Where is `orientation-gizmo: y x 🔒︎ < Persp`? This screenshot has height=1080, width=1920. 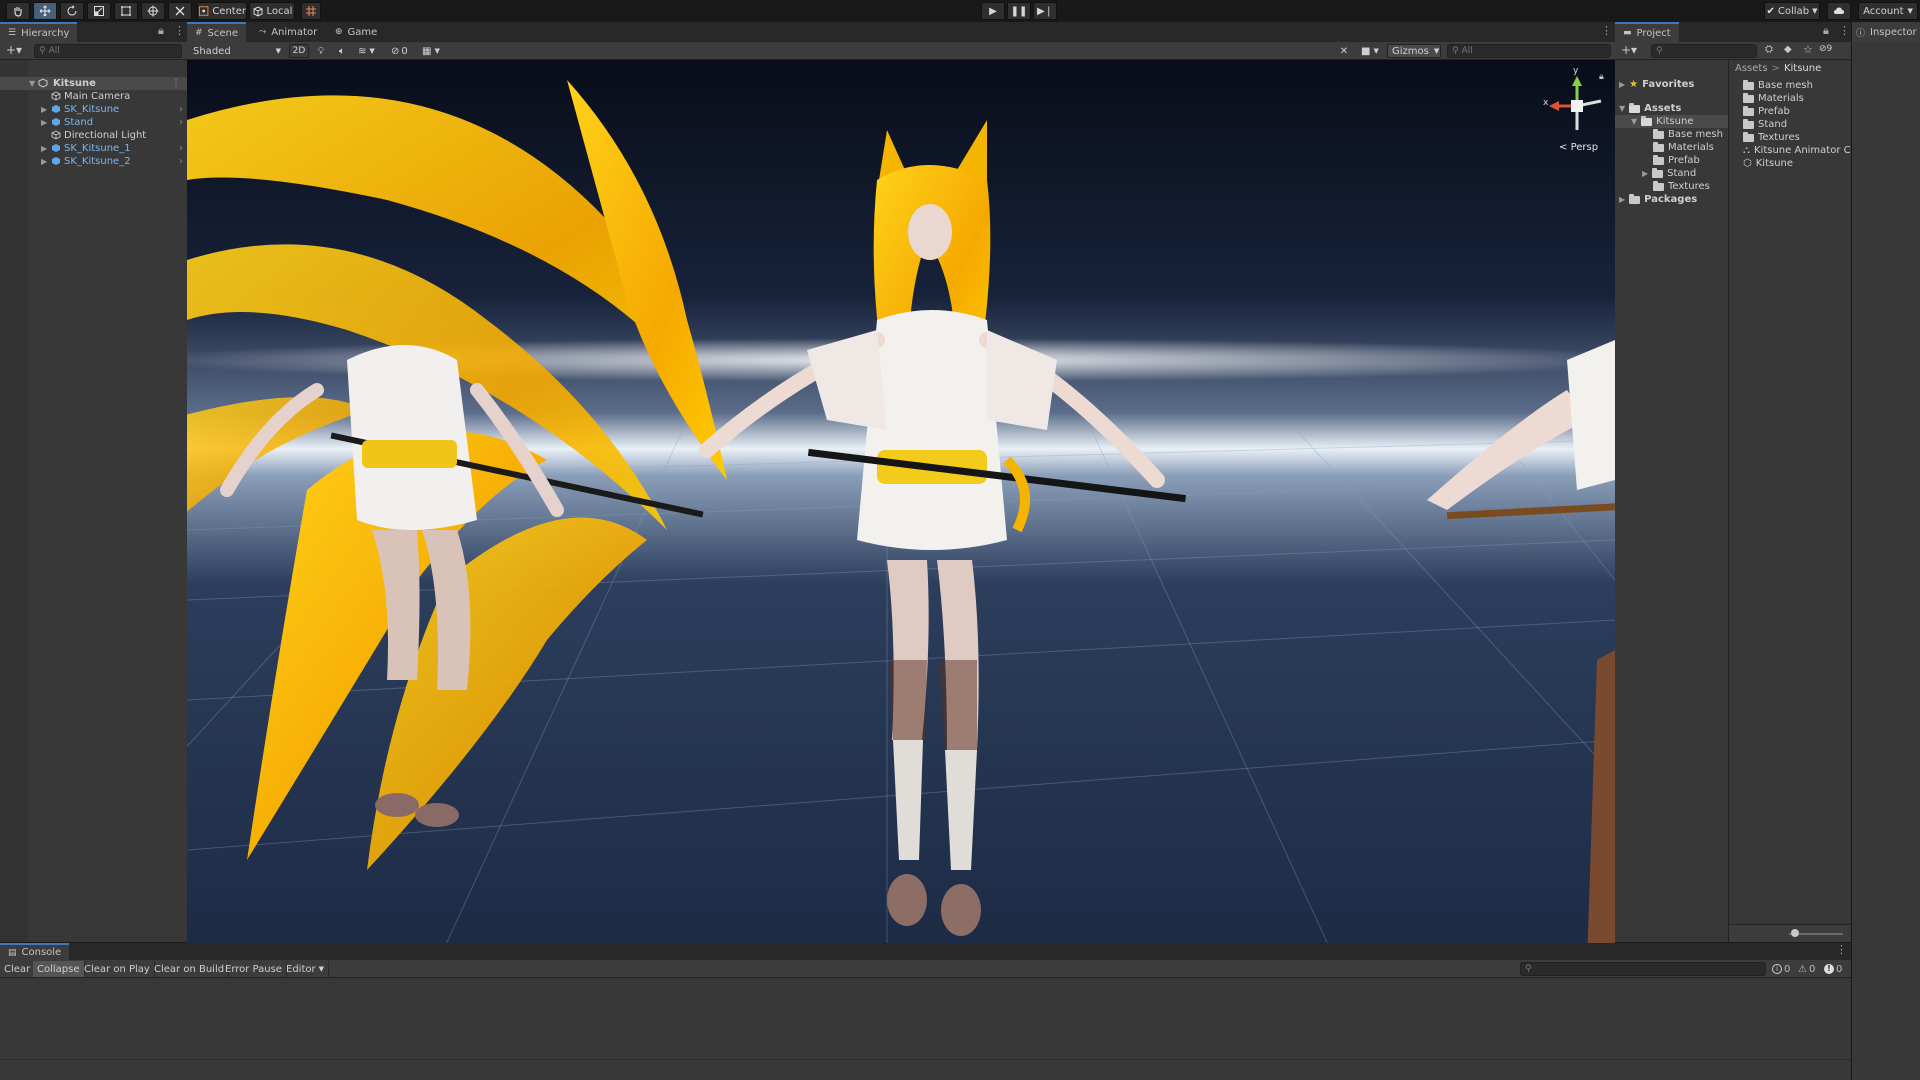 orientation-gizmo: y x 🔒︎ < Persp is located at coordinates (1576, 110).